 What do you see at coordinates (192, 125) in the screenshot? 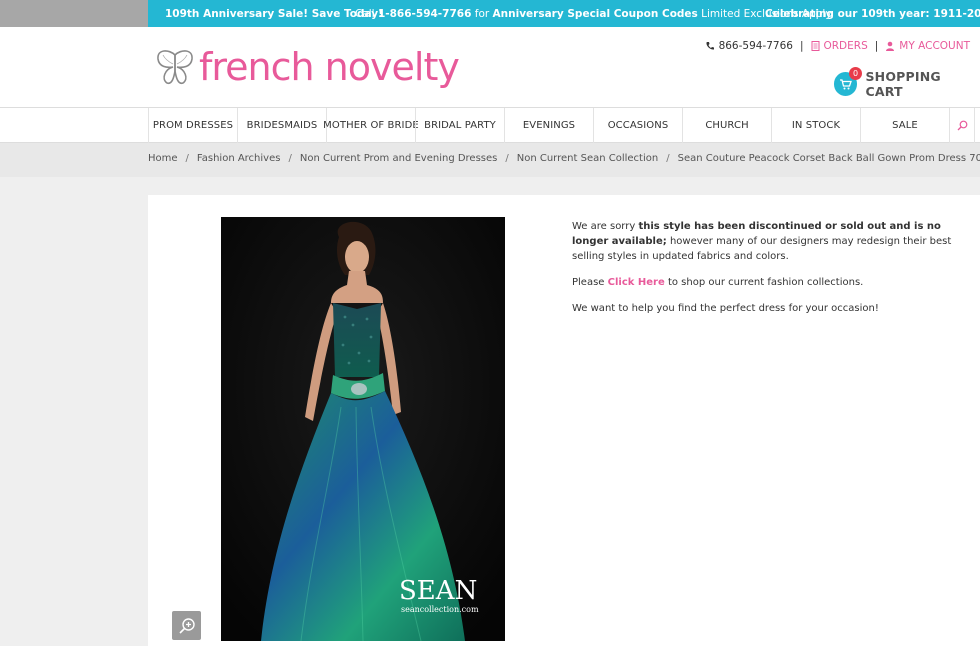
I see `nav-item-prom-dresses: PROM DRESSES` at bounding box center [192, 125].